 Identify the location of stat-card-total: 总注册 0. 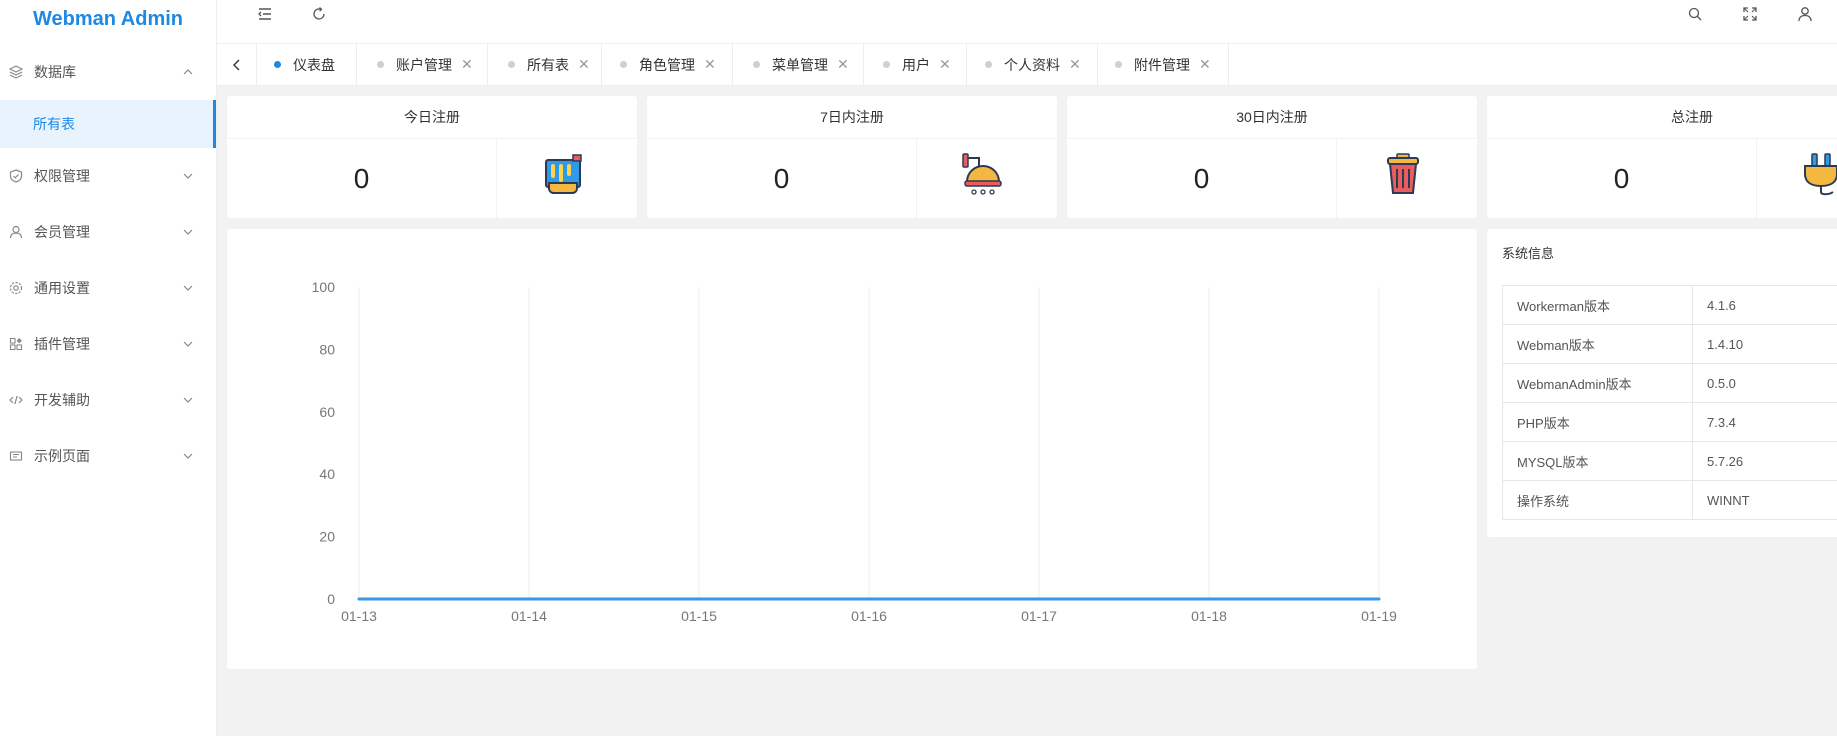
(1662, 157).